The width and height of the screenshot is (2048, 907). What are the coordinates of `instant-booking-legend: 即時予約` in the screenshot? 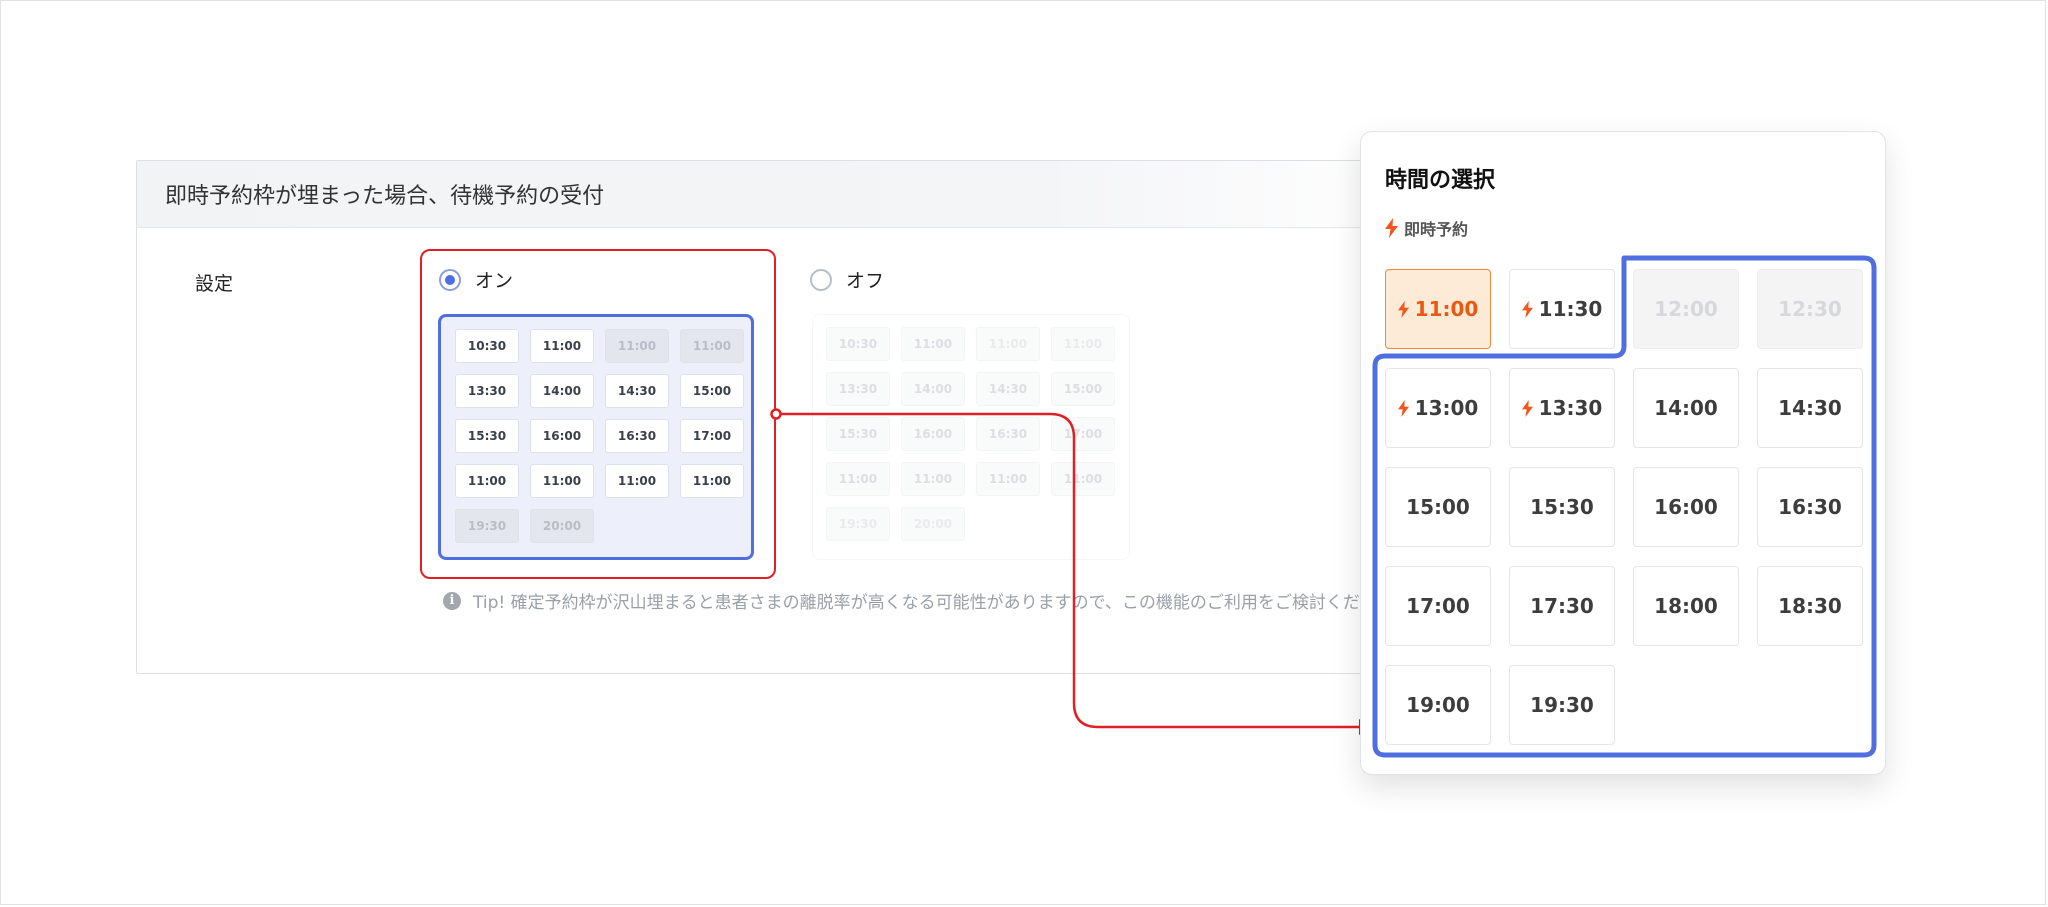 It's located at (1426, 228).